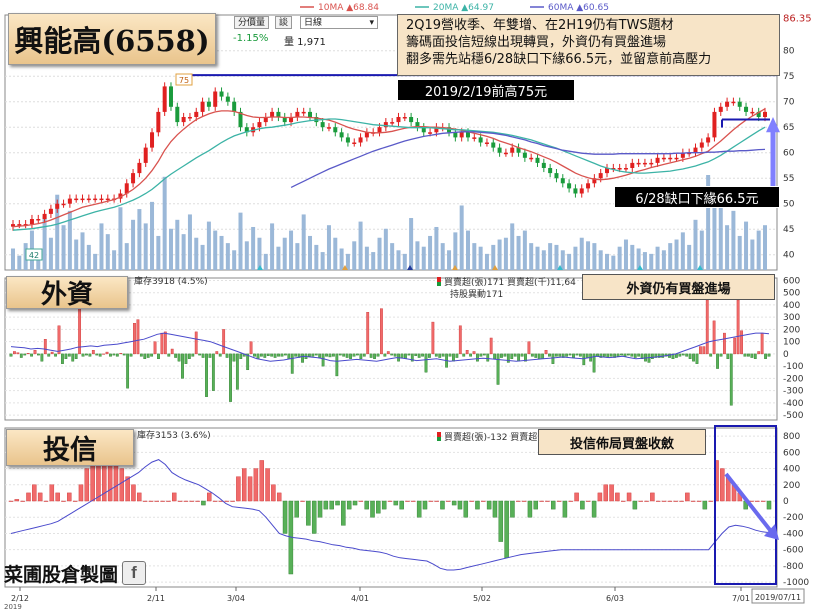 This screenshot has height=610, width=820. I want to click on fenjiabiao-button: 分價量, so click(252, 22).